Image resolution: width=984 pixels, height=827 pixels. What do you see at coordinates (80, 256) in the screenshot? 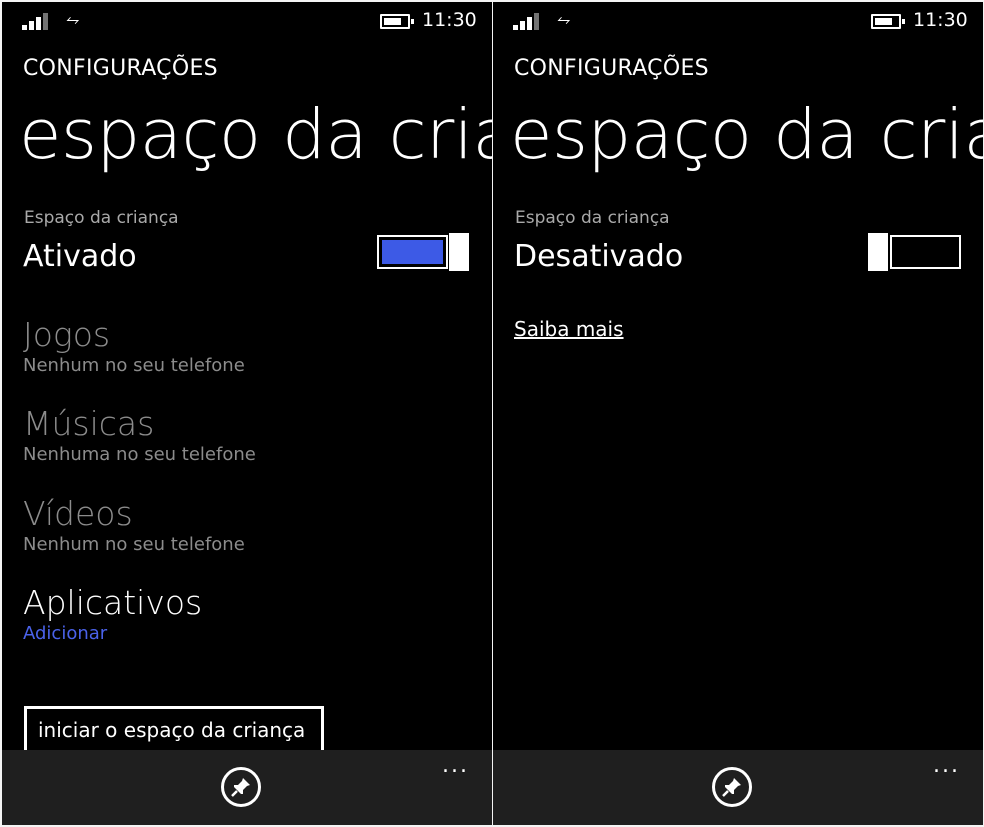
I see `toggle-value: Ativado` at bounding box center [80, 256].